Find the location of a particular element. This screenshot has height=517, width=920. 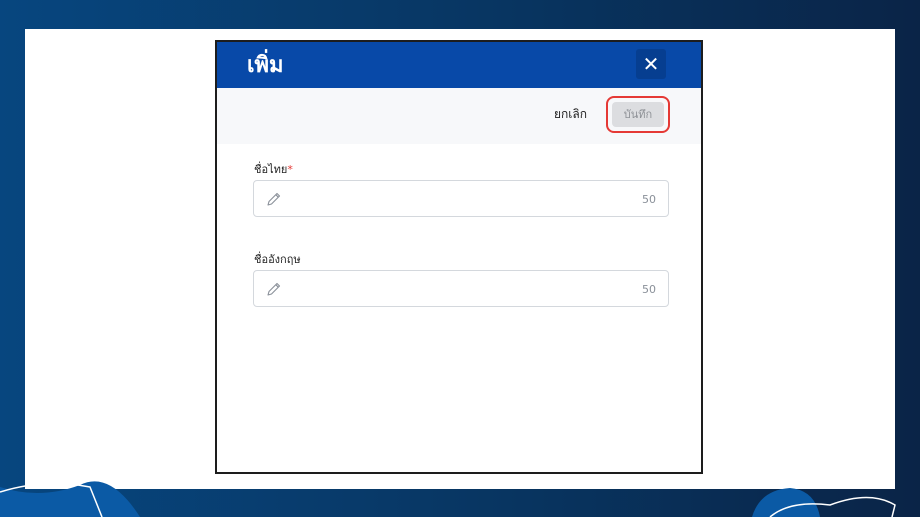

close-button: ✕ is located at coordinates (651, 64).